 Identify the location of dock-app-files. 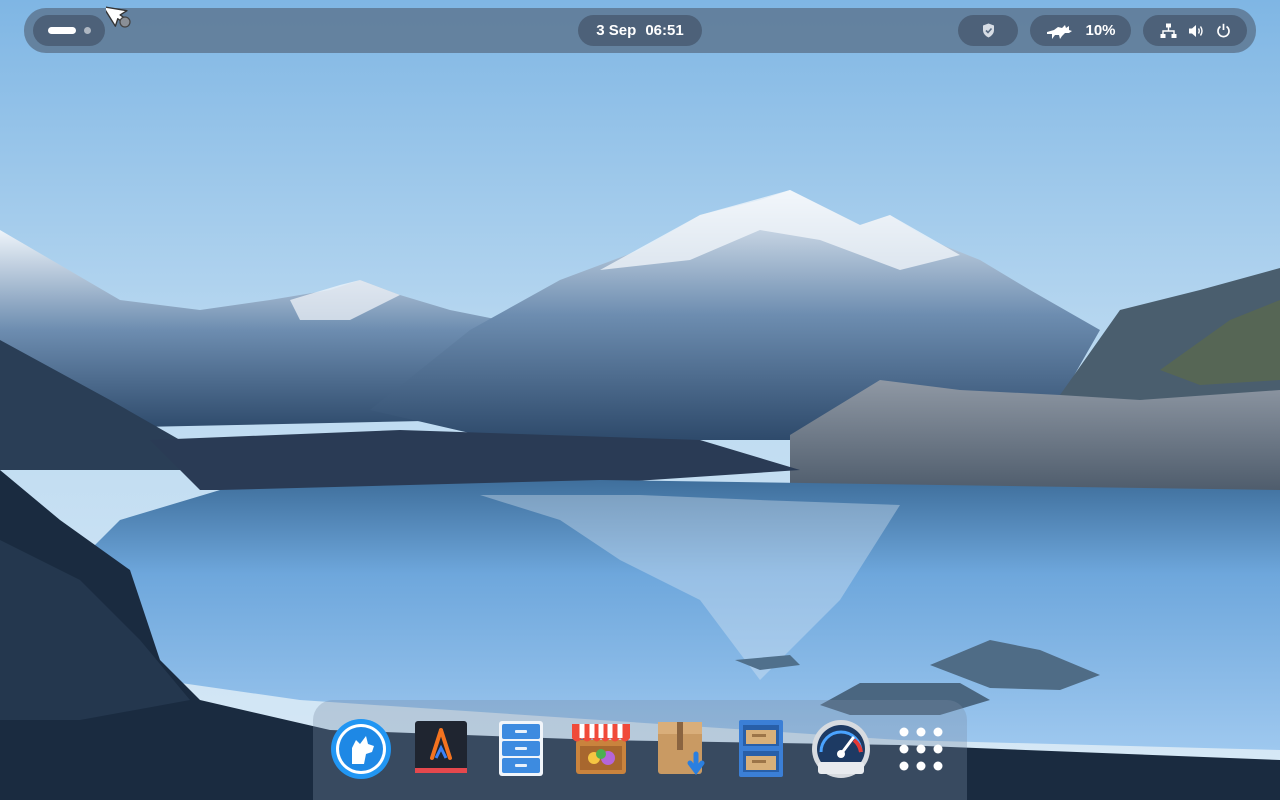
(521, 749).